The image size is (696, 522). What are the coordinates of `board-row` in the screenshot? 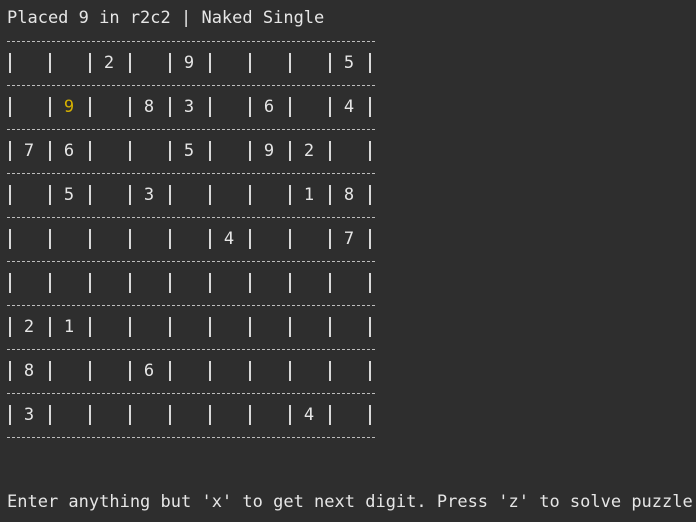 It's located at (192, 283).